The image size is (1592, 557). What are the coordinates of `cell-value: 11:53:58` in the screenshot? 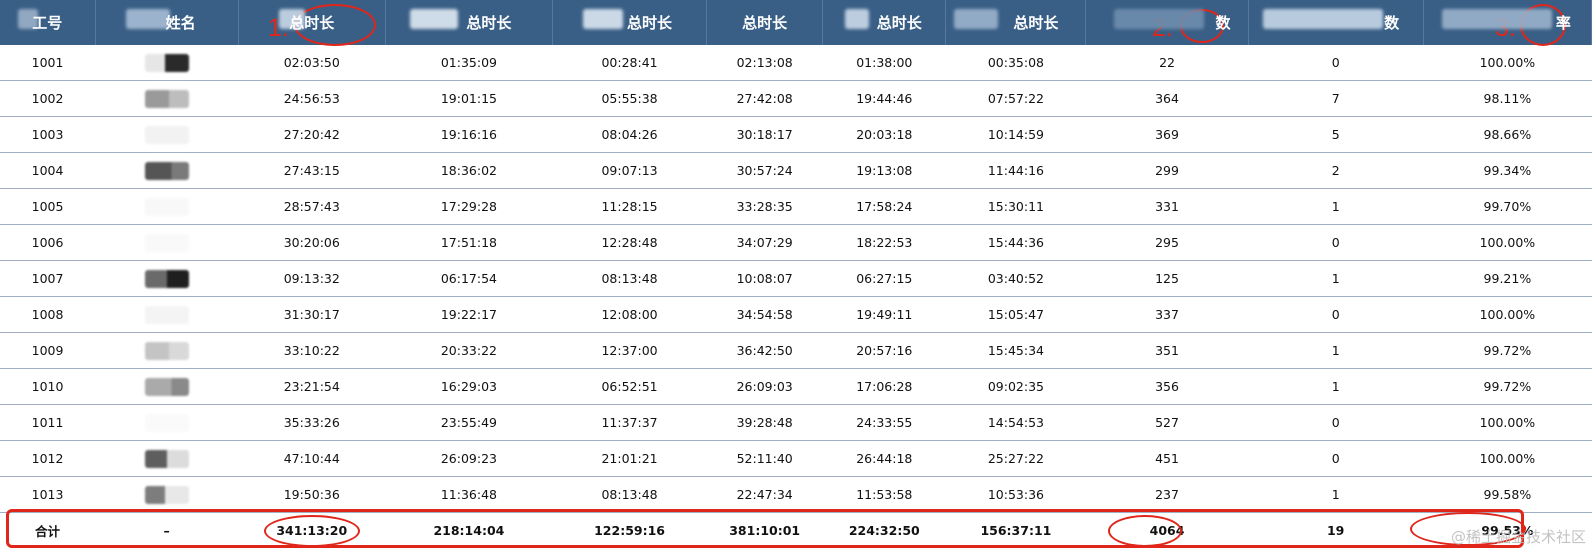 It's located at (884, 494).